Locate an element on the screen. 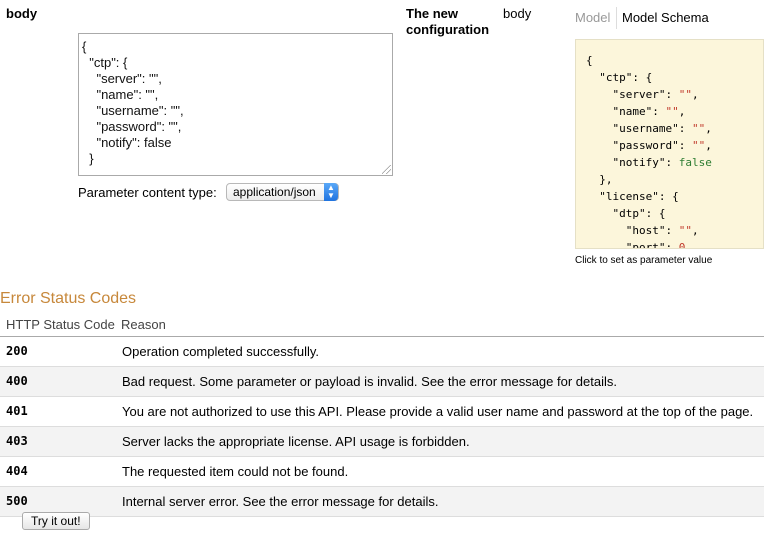 The height and width of the screenshot is (542, 764). status-code: 500 is located at coordinates (17, 501).